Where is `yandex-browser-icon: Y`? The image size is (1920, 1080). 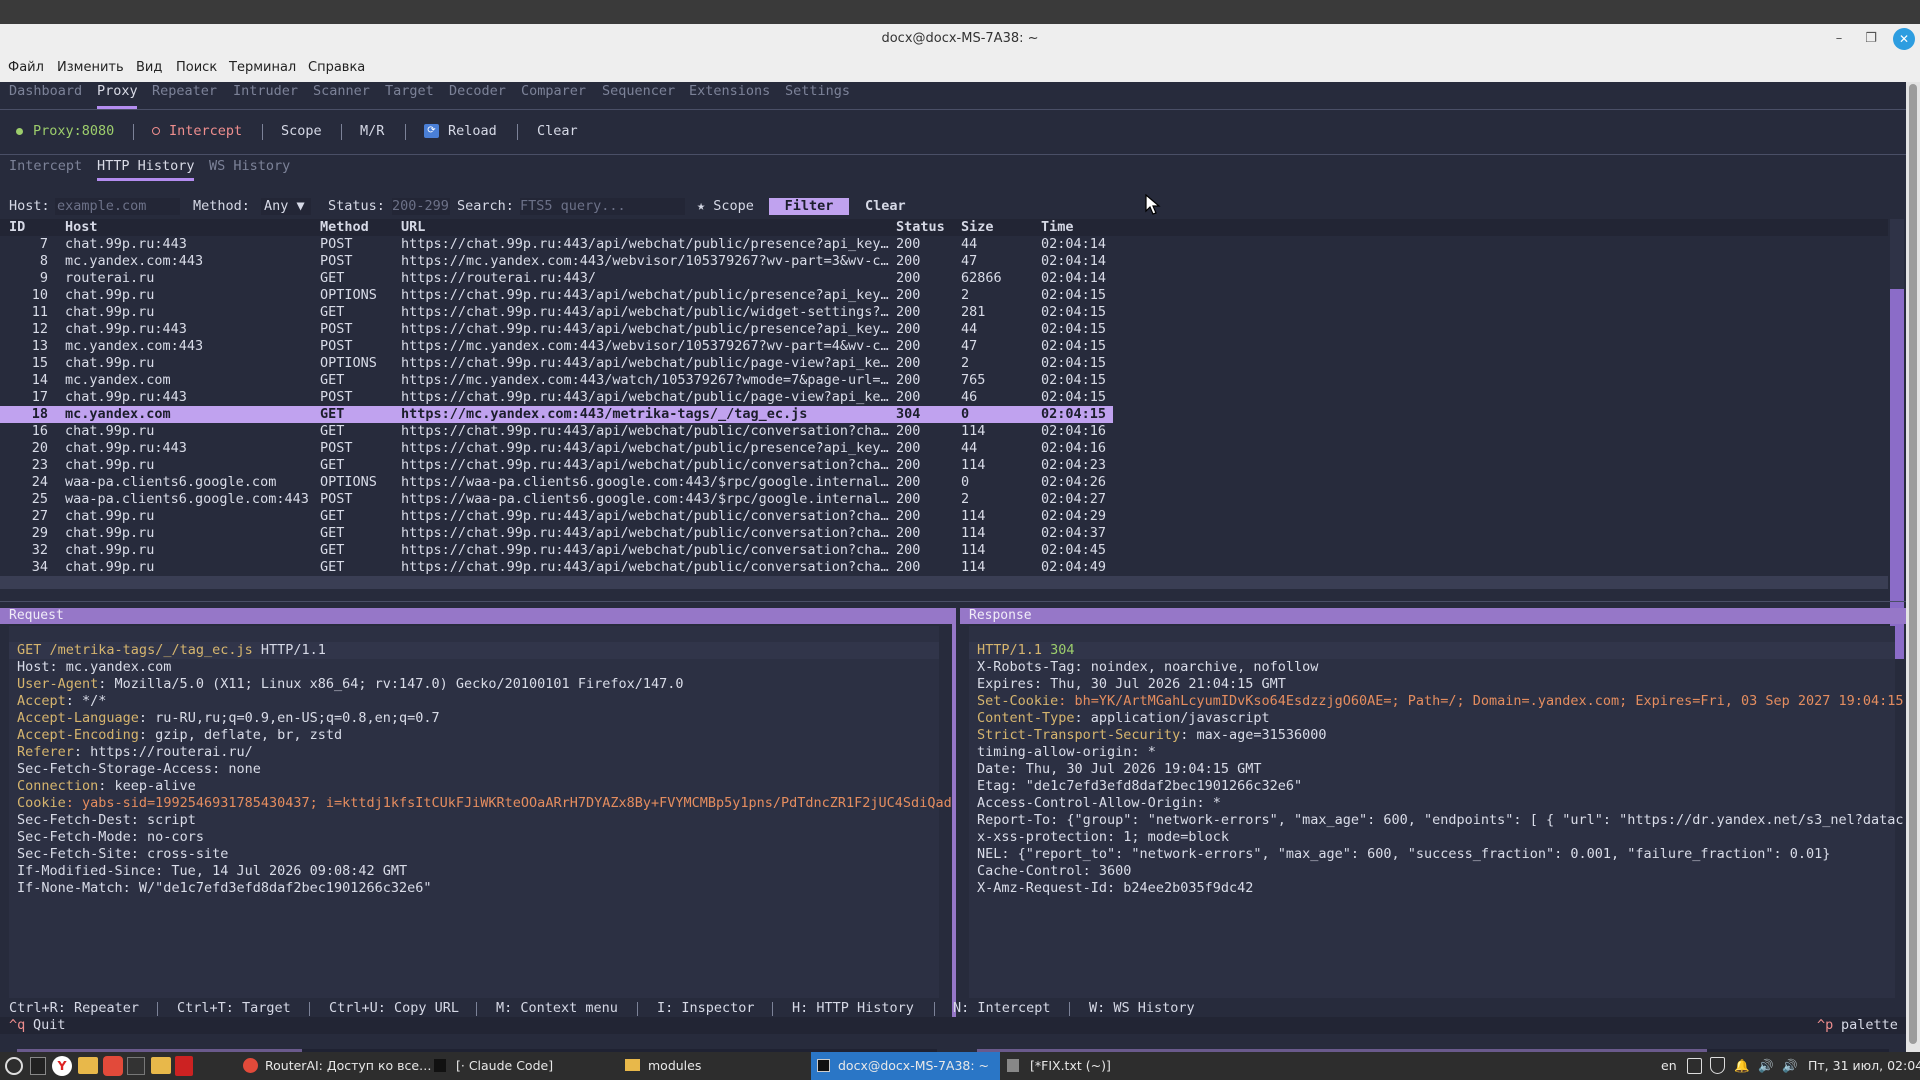 yandex-browser-icon: Y is located at coordinates (62, 1066).